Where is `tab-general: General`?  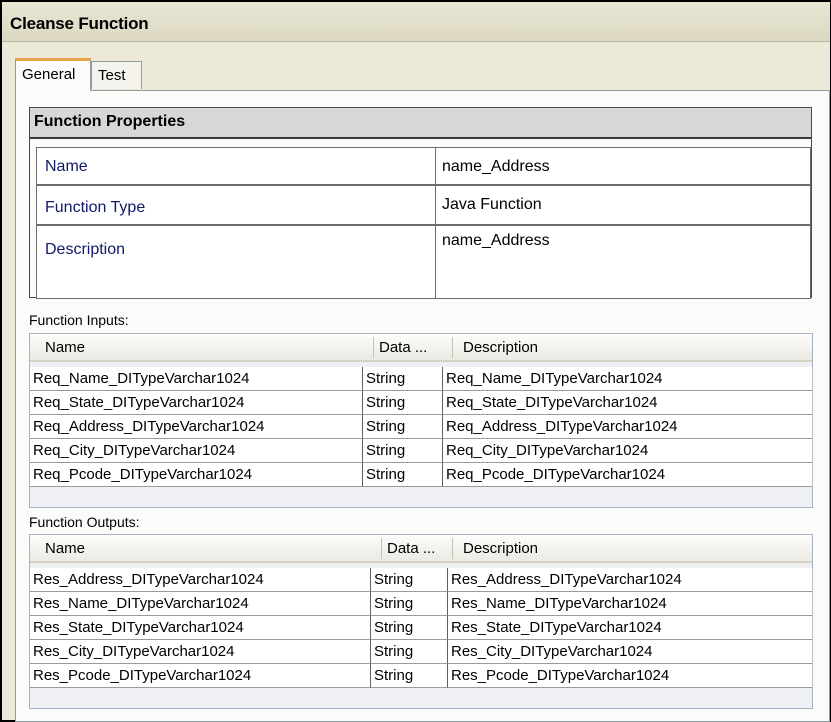
tab-general: General is located at coordinates (53, 74).